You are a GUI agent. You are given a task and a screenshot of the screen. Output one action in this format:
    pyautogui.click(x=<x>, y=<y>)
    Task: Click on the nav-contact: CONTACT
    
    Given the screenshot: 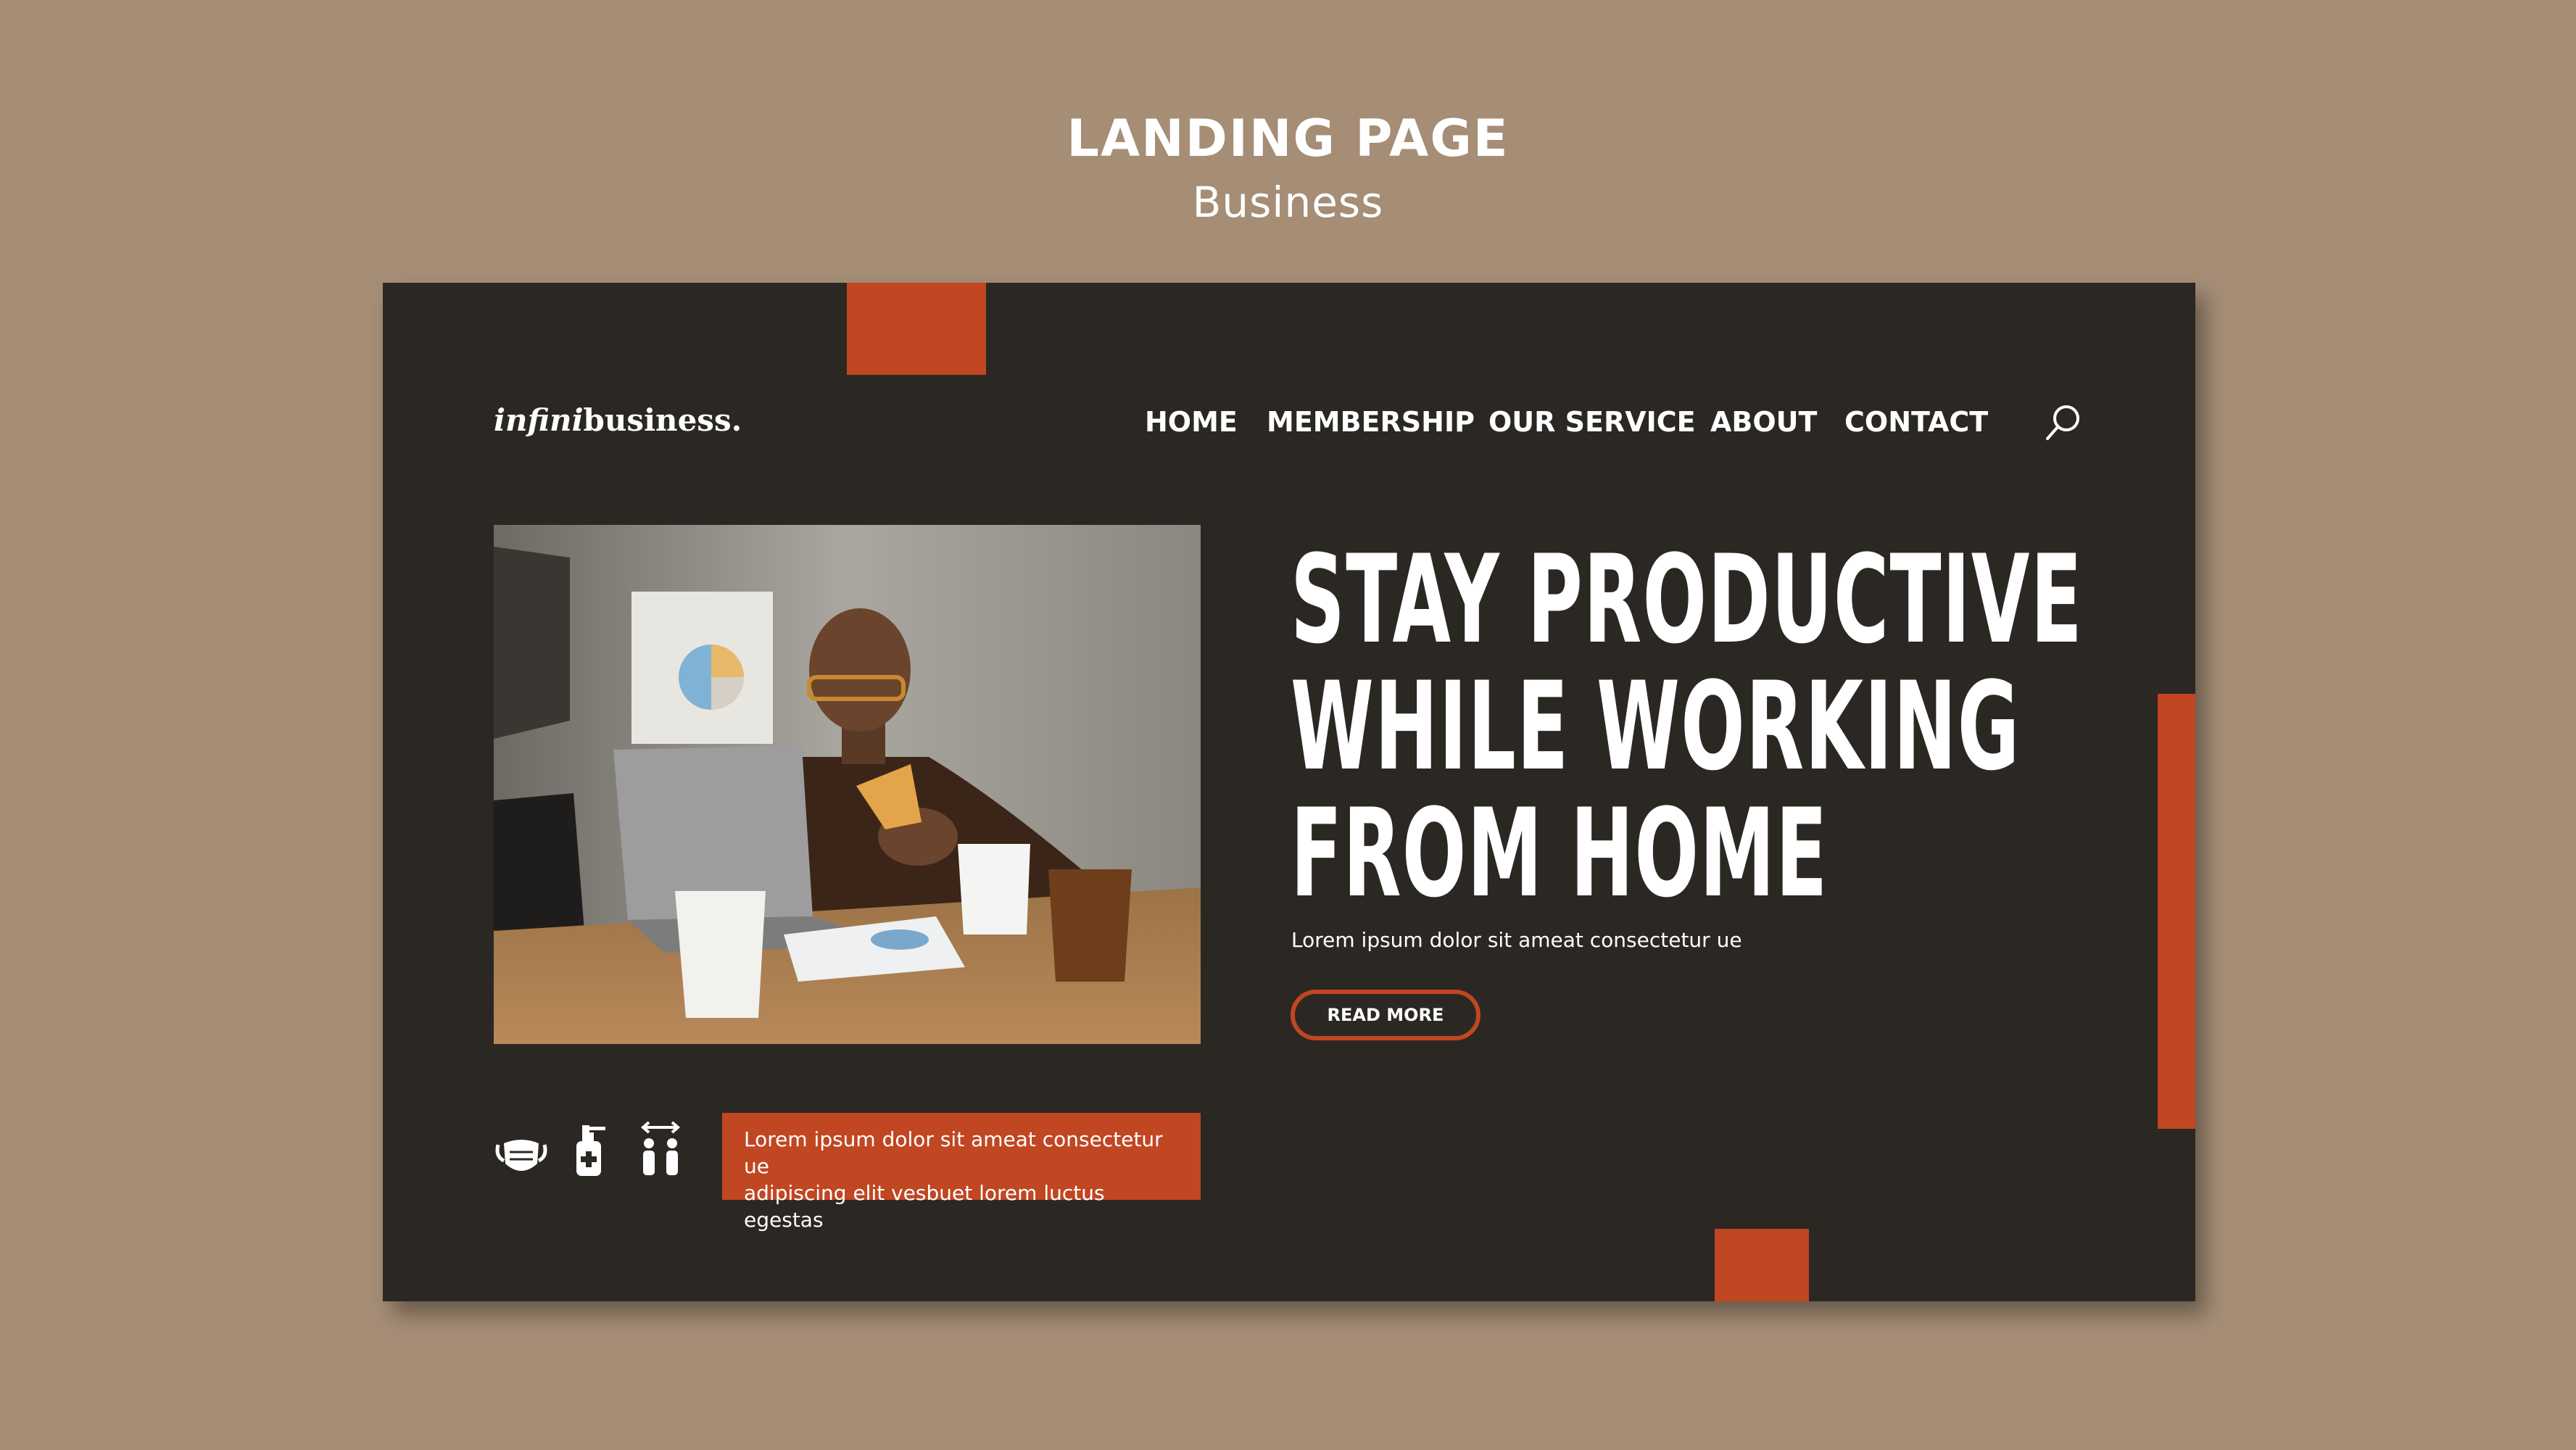 What is the action you would take?
    pyautogui.click(x=1916, y=422)
    